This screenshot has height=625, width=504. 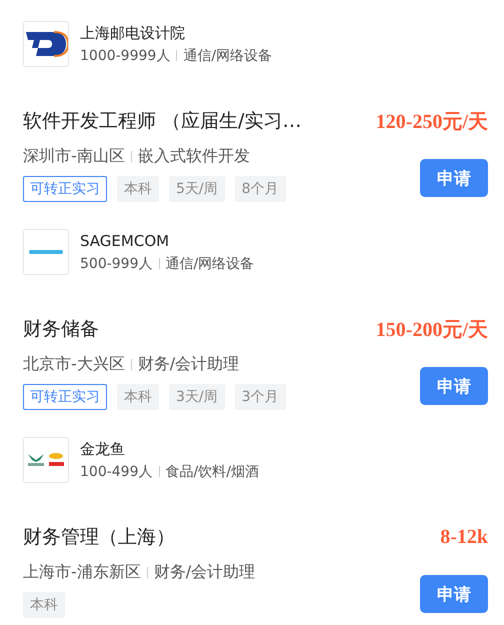 I want to click on company-industry: 食品/饮料/烟酒, so click(x=212, y=471).